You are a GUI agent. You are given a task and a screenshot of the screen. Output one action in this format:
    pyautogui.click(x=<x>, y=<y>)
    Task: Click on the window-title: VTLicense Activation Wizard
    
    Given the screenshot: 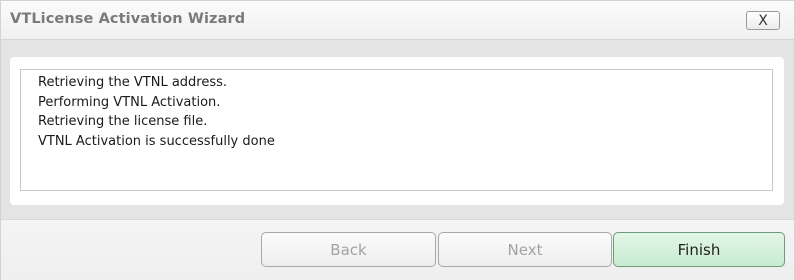 What is the action you would take?
    pyautogui.click(x=128, y=19)
    